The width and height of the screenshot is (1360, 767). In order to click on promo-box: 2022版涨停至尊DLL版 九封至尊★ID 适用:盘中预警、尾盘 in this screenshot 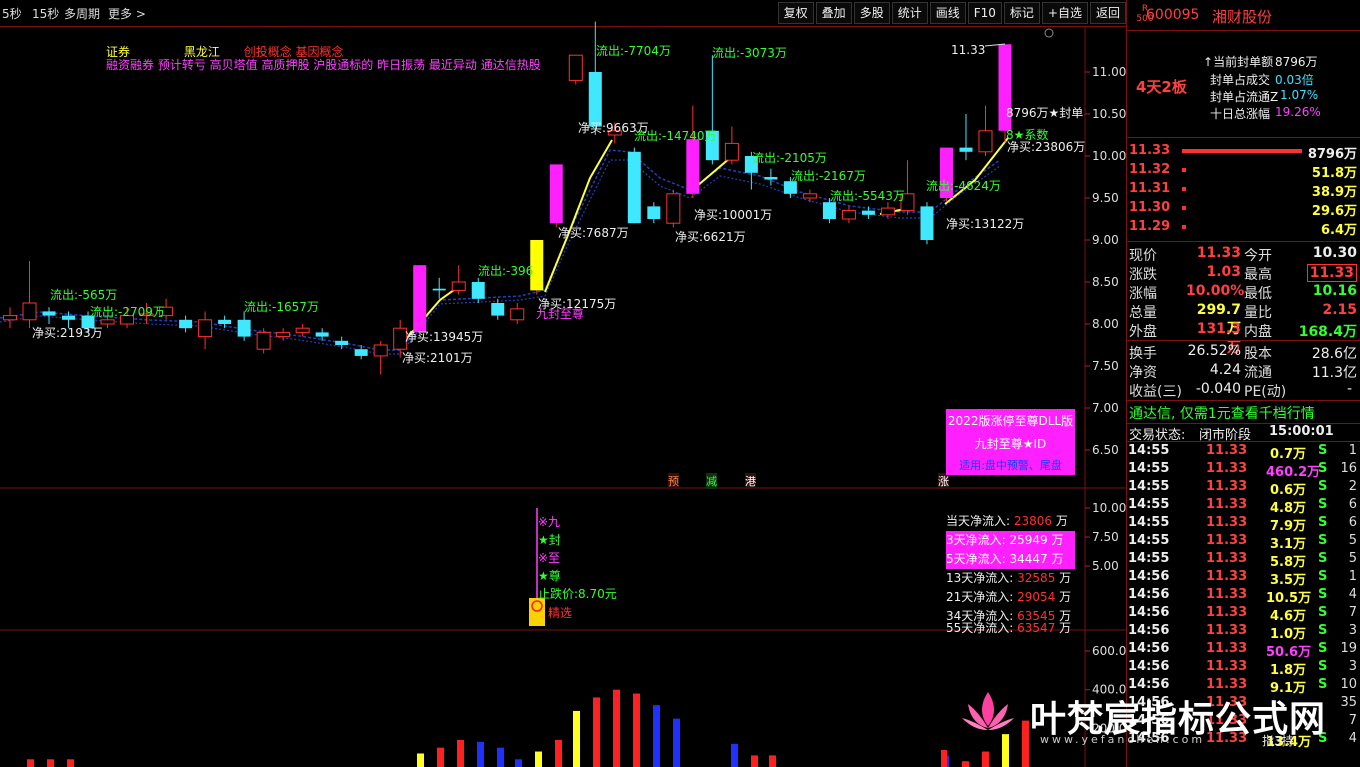, I will do `click(1010, 442)`.